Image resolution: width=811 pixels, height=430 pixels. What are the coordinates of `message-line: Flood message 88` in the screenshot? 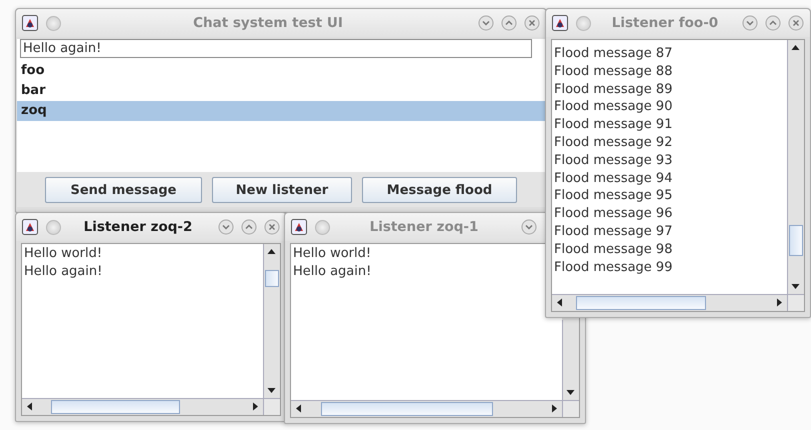 It's located at (614, 71).